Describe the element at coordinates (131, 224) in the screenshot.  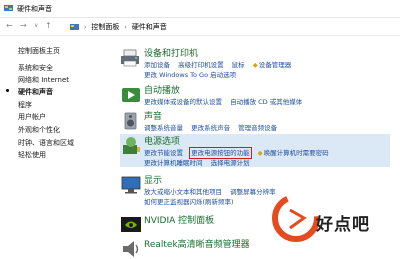
I see `nvidia-icon` at that location.